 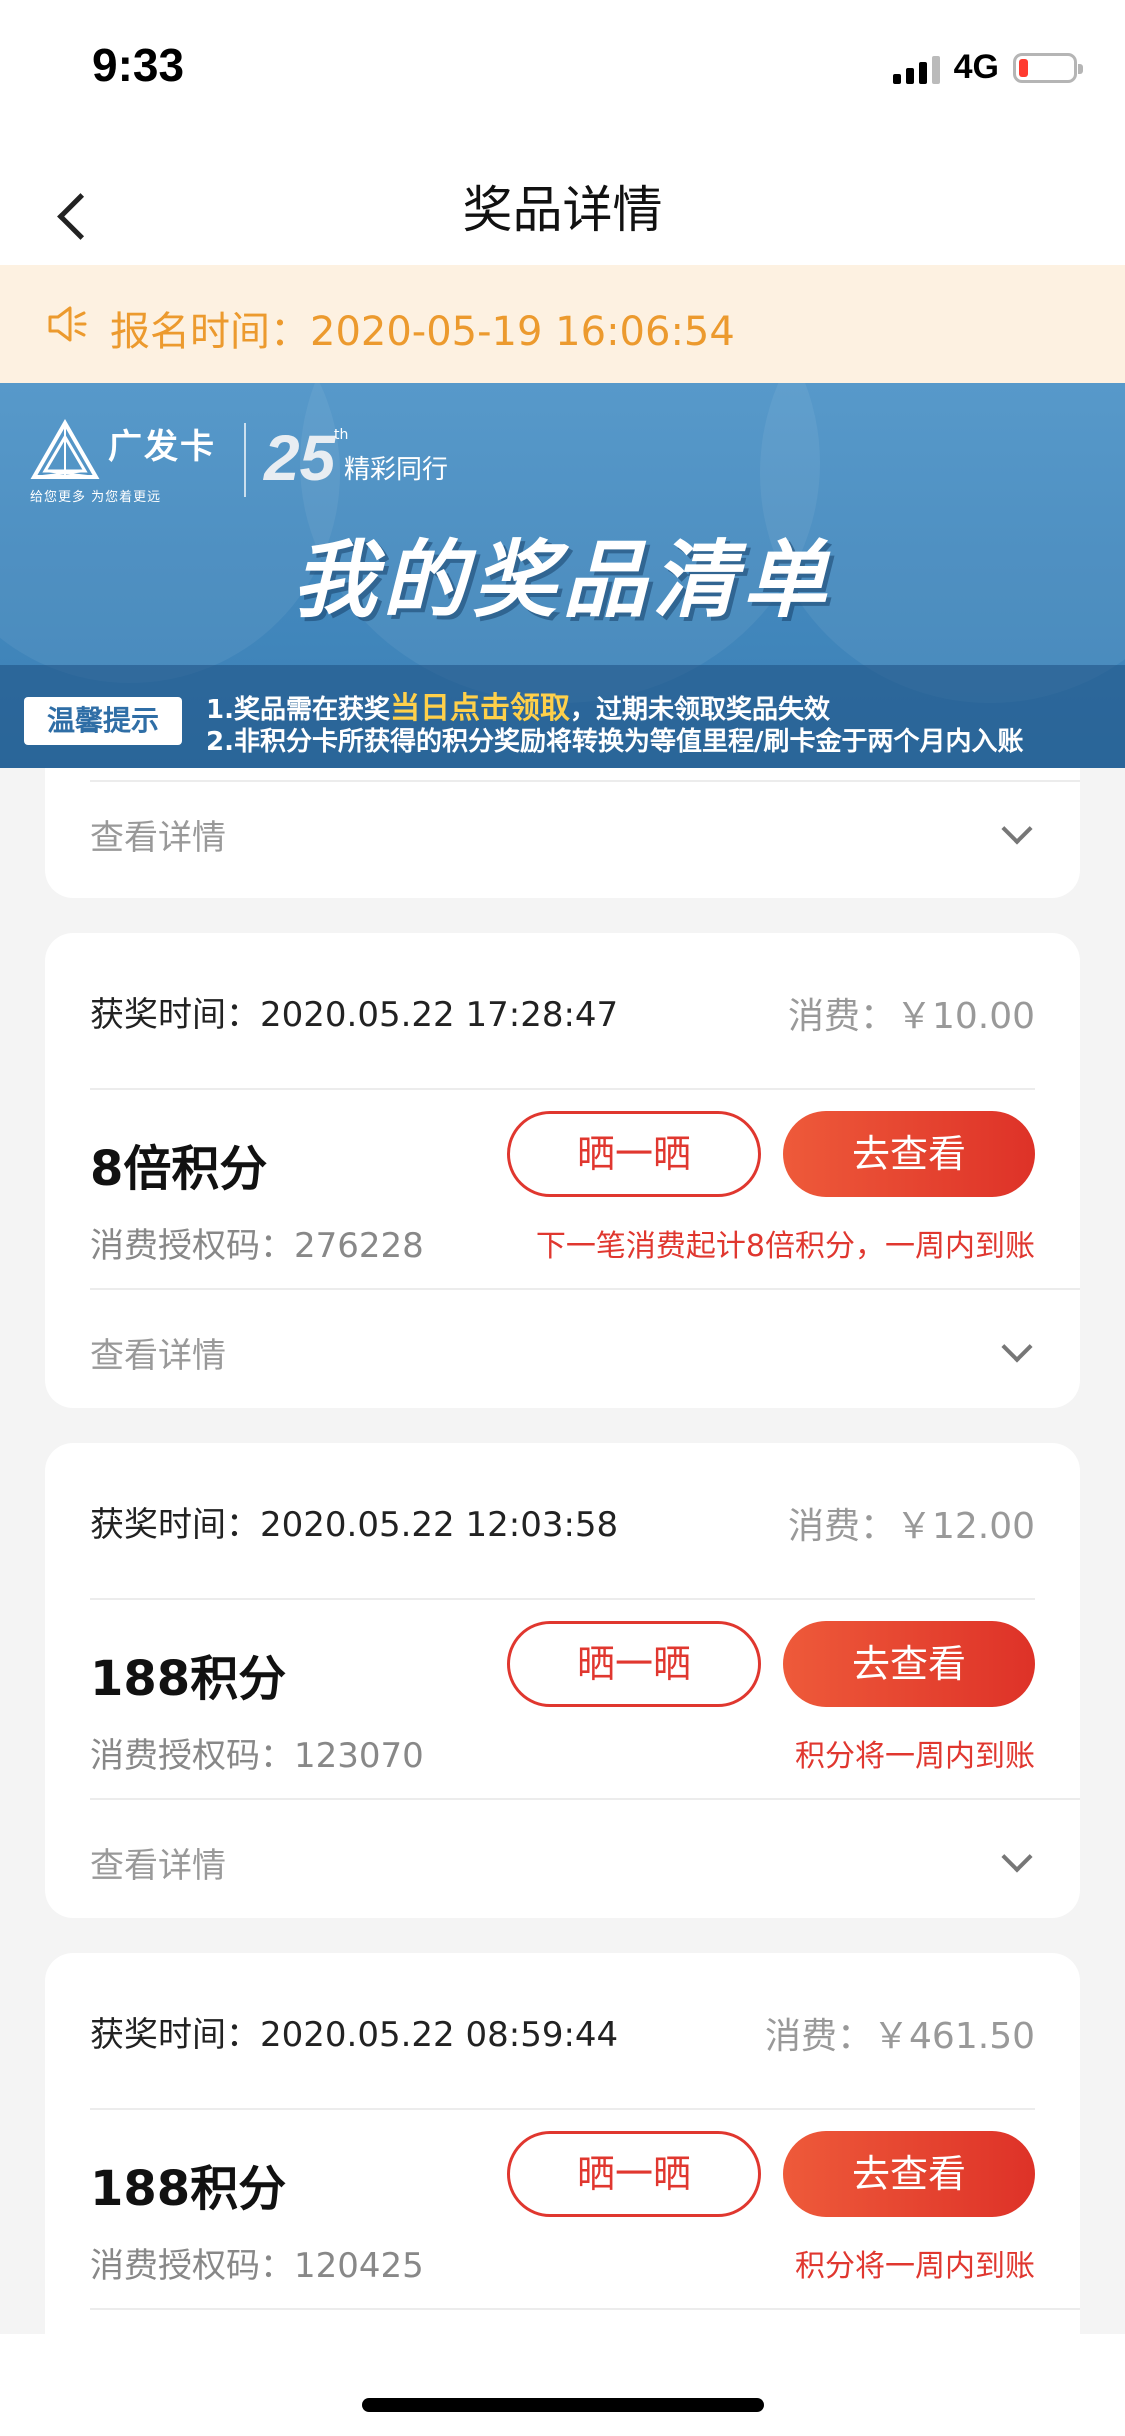 What do you see at coordinates (67, 324) in the screenshot?
I see `speaker-icon` at bounding box center [67, 324].